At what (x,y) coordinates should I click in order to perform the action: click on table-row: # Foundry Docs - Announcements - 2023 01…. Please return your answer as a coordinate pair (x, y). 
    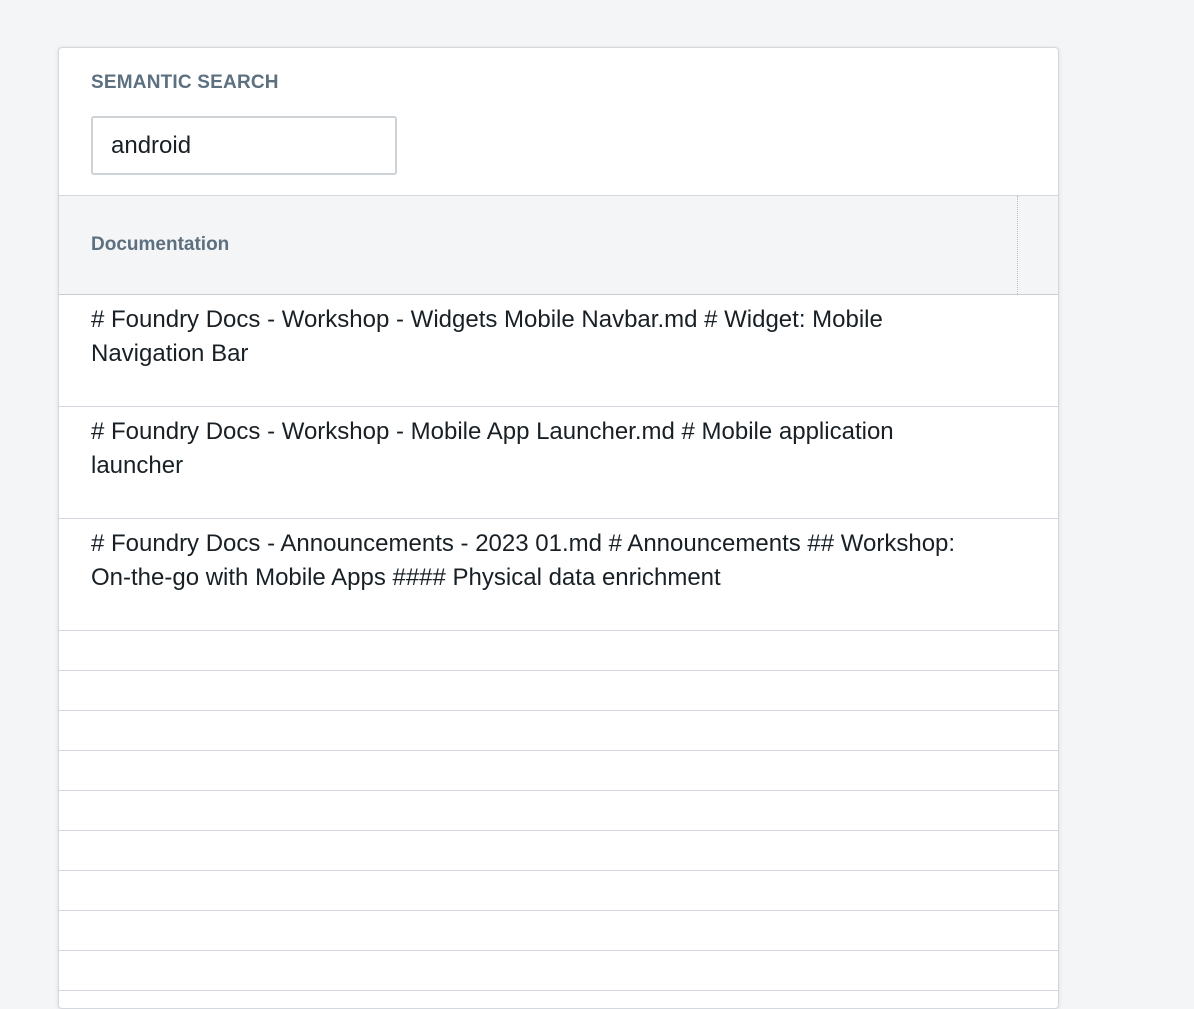
    Looking at the image, I should click on (558, 575).